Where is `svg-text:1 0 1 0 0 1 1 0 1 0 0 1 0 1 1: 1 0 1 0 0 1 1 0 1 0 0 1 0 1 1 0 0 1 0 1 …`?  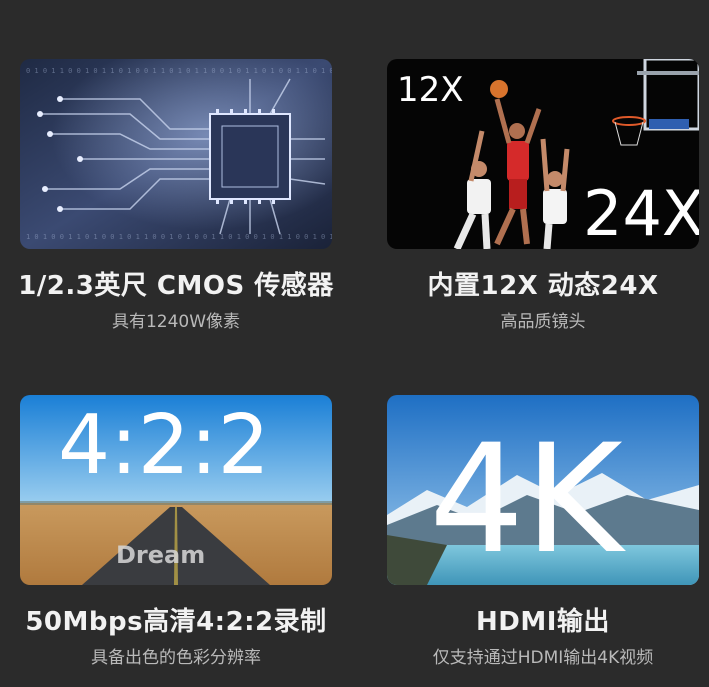 svg-text:1 0 1 0 0 1 1 0 1 0 0 1 0 1 1: 1 0 1 0 0 1 1 0 1 0 0 1 0 1 1 0 0 1 0 1 … is located at coordinates (179, 237).